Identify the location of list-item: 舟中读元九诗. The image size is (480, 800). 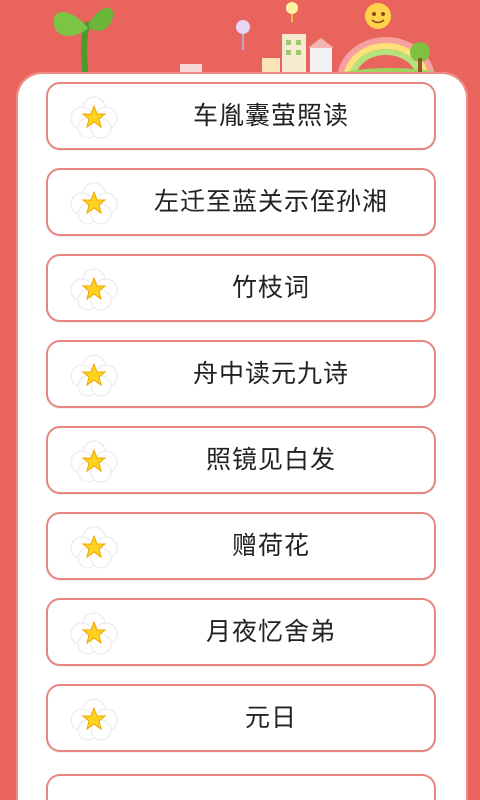
(241, 374).